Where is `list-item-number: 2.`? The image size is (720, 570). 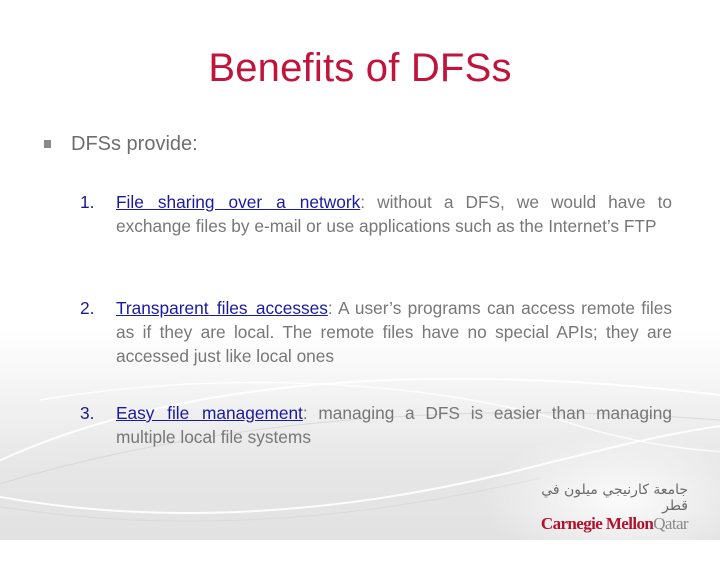
list-item-number: 2. is located at coordinates (87, 308).